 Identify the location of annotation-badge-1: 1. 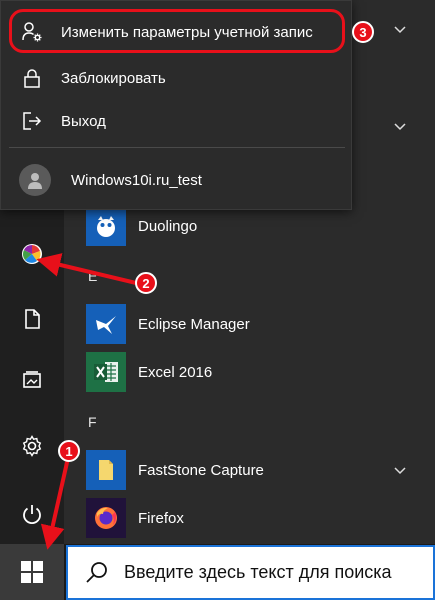
(69, 451).